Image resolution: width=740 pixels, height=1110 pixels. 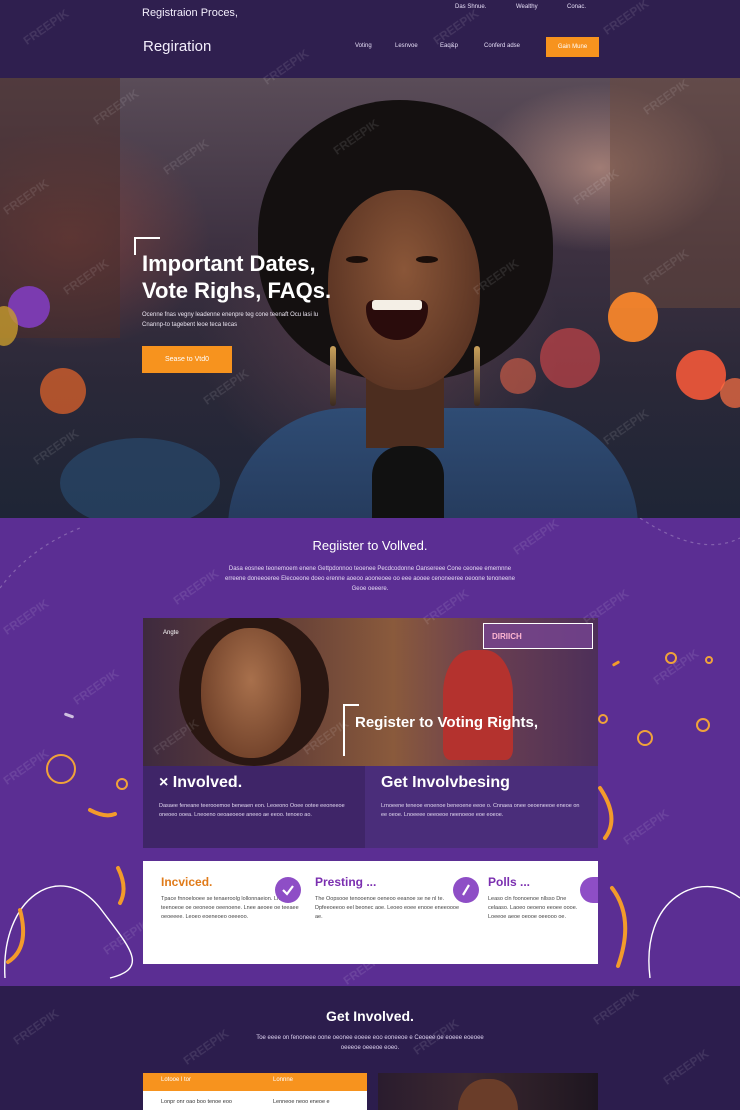 What do you see at coordinates (576, 7) in the screenshot?
I see `top-link-contact: Conac.` at bounding box center [576, 7].